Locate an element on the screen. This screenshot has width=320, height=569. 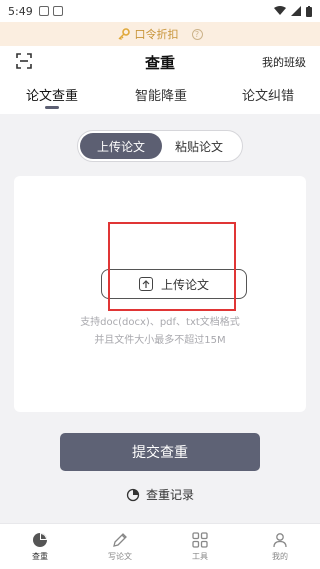
nav-label: 工具 is located at coordinates (200, 556).